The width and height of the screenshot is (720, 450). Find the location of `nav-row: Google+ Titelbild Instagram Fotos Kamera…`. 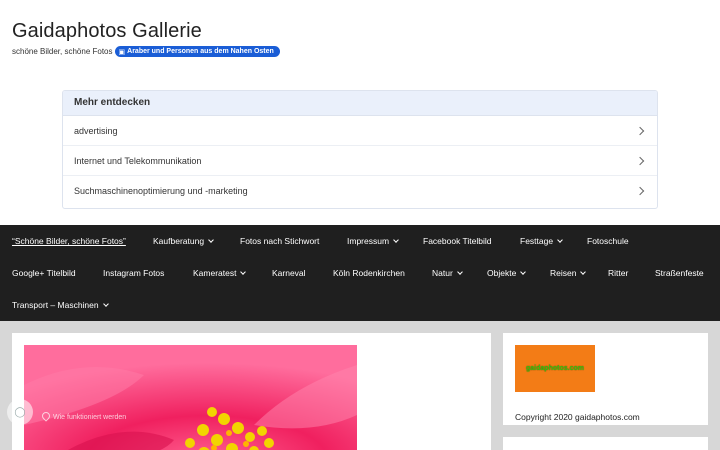

nav-row: Google+ Titelbild Instagram Fotos Kamera… is located at coordinates (360, 273).